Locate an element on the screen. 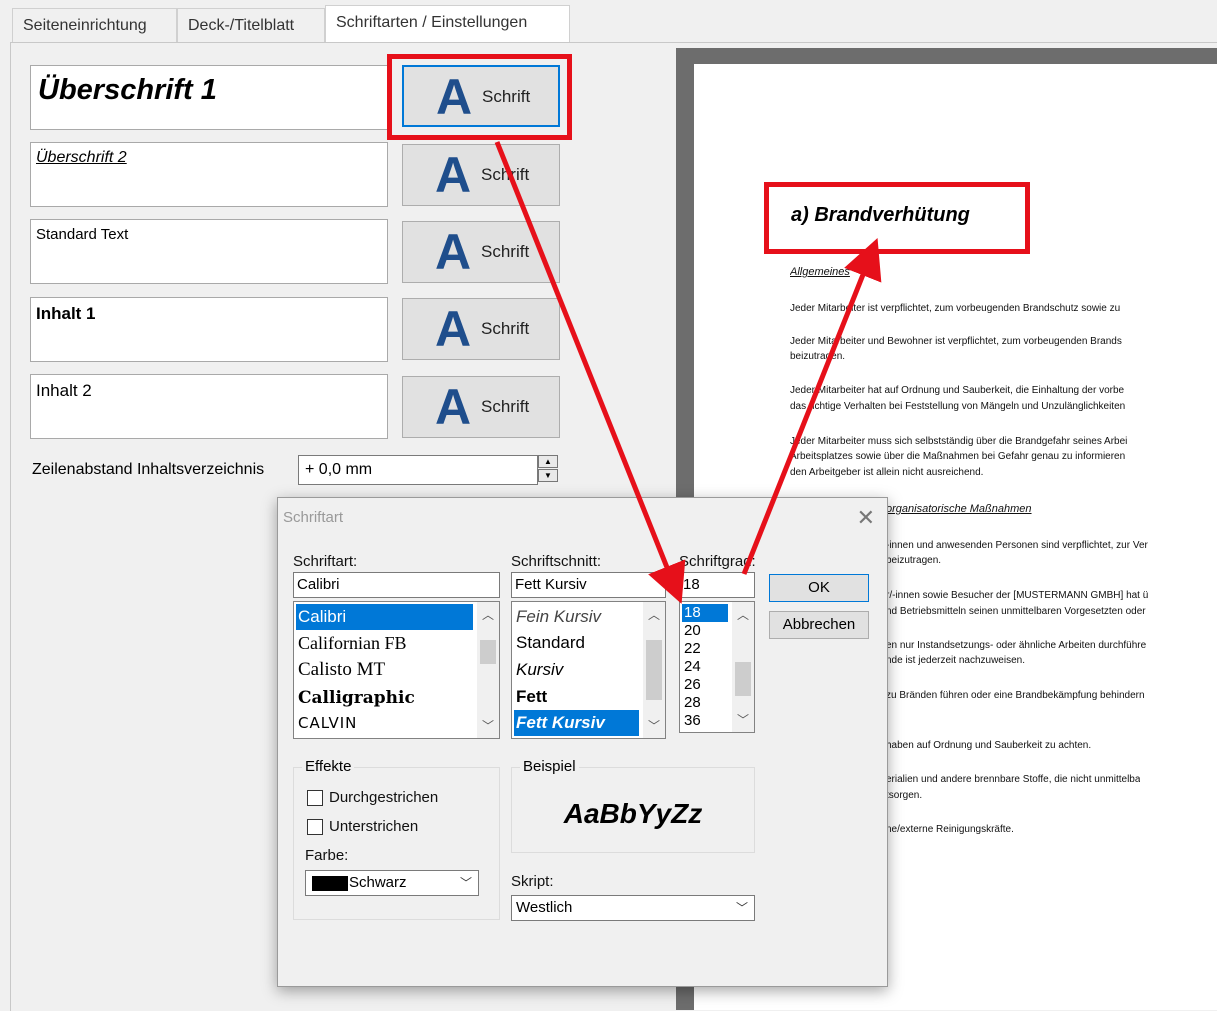 Image resolution: width=1217 pixels, height=1011 pixels. arrow-to-size-field is located at coordinates (590, 372).